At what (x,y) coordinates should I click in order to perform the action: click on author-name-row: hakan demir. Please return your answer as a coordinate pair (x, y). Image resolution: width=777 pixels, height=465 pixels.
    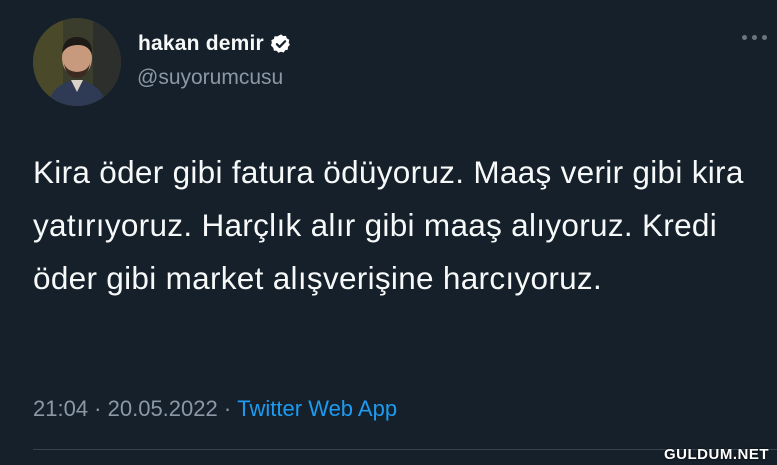
    Looking at the image, I should click on (215, 44).